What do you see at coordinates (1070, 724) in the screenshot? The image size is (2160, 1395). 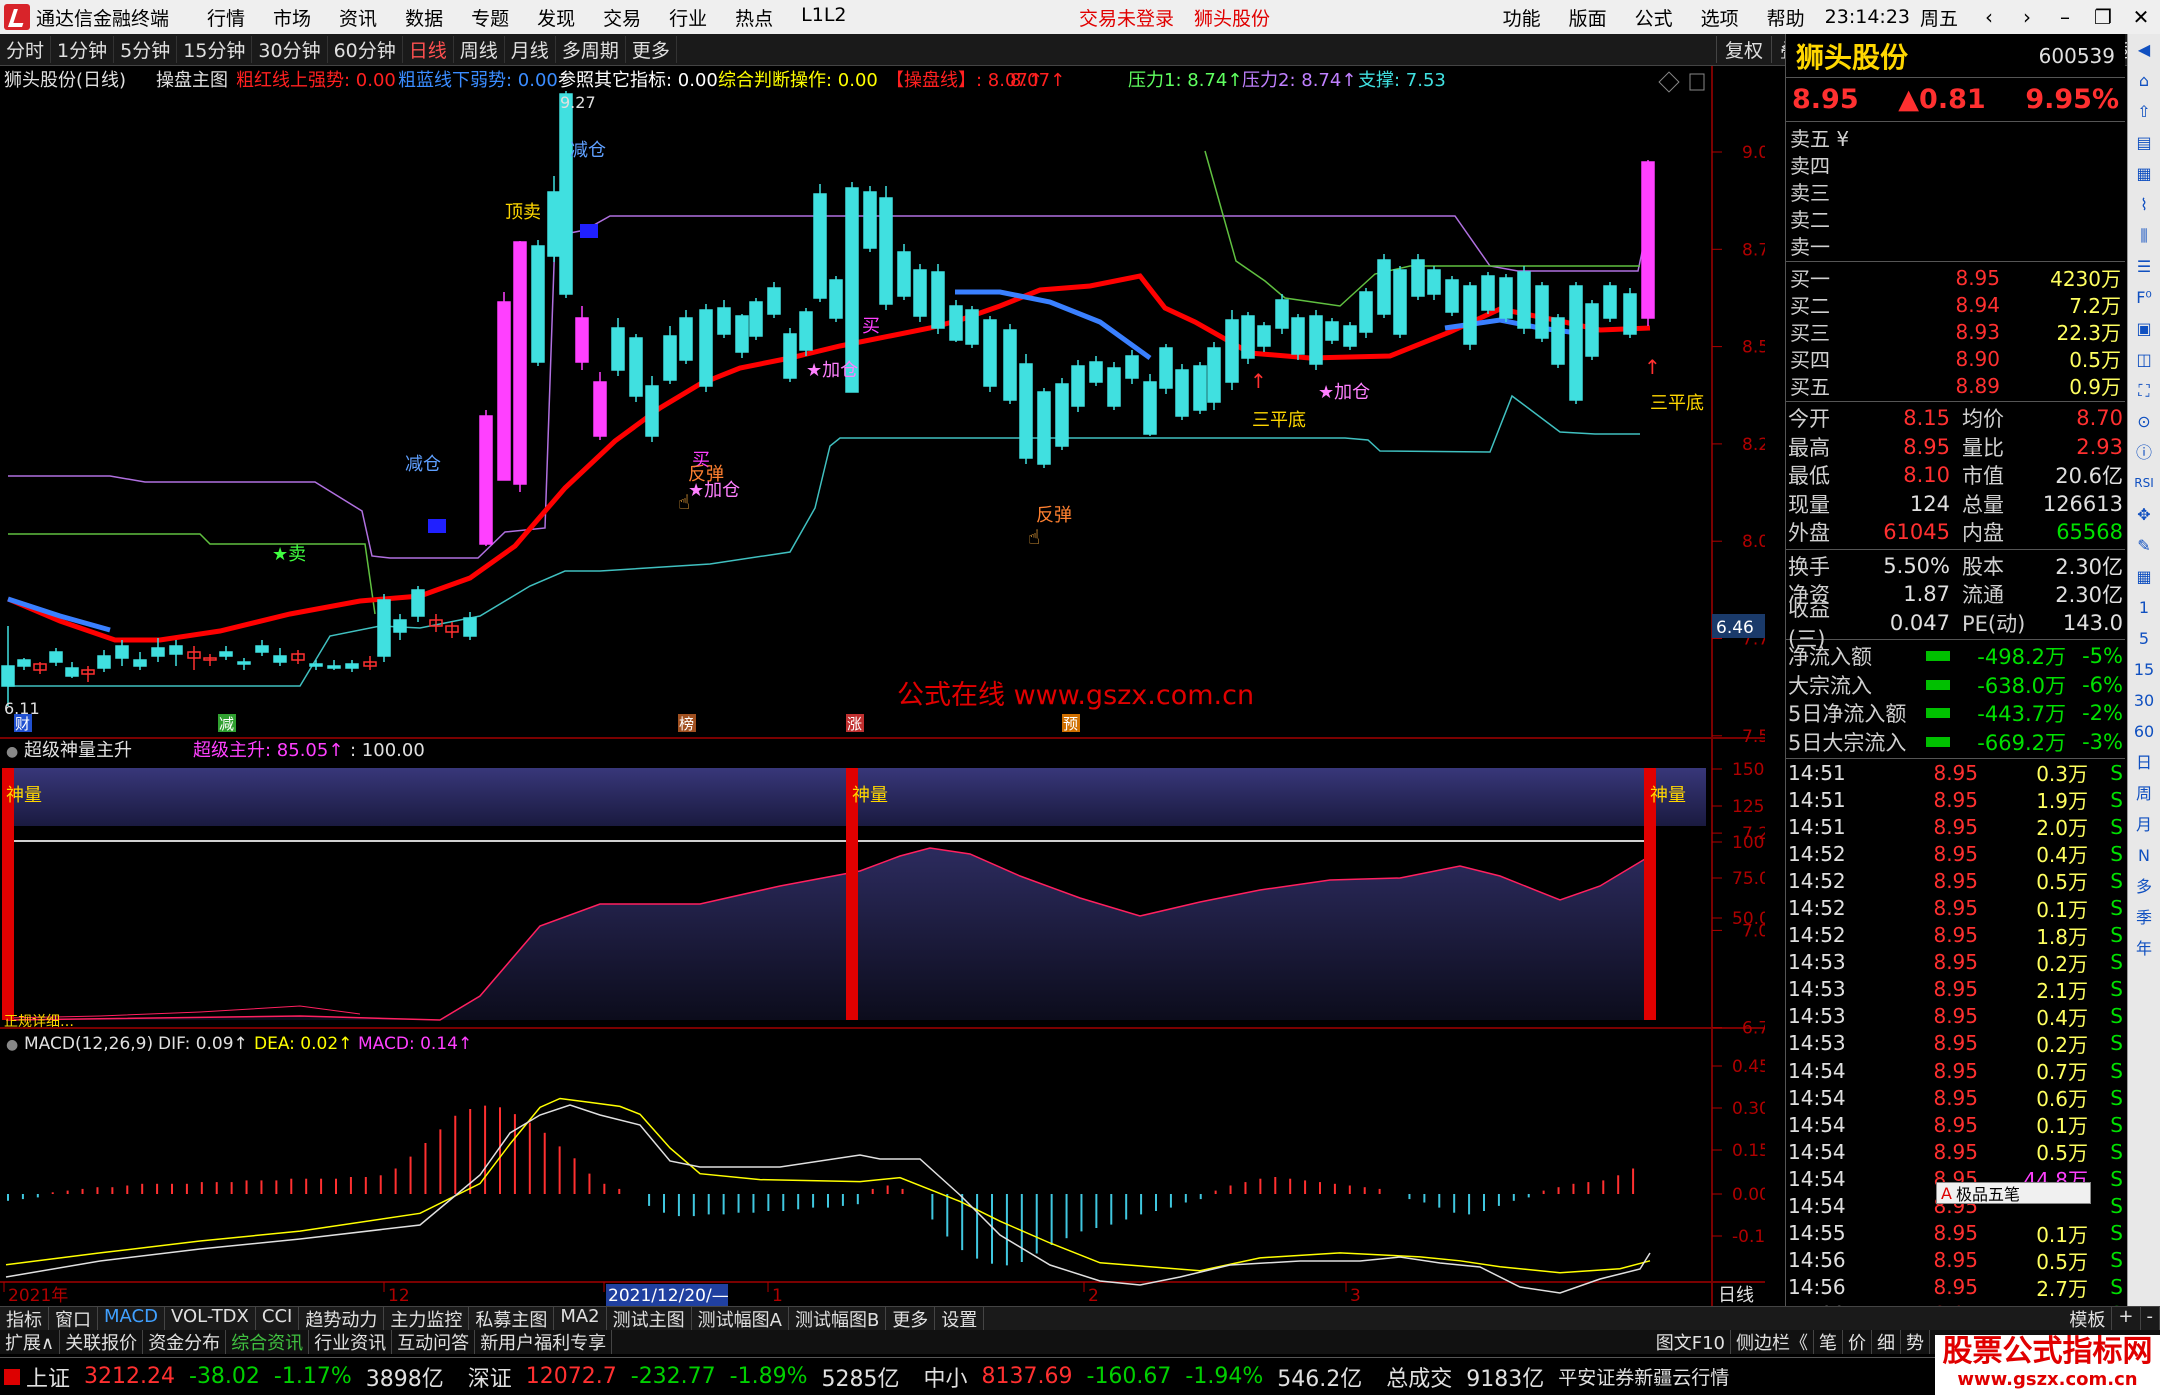 I see `bottom-tag-4: 预` at bounding box center [1070, 724].